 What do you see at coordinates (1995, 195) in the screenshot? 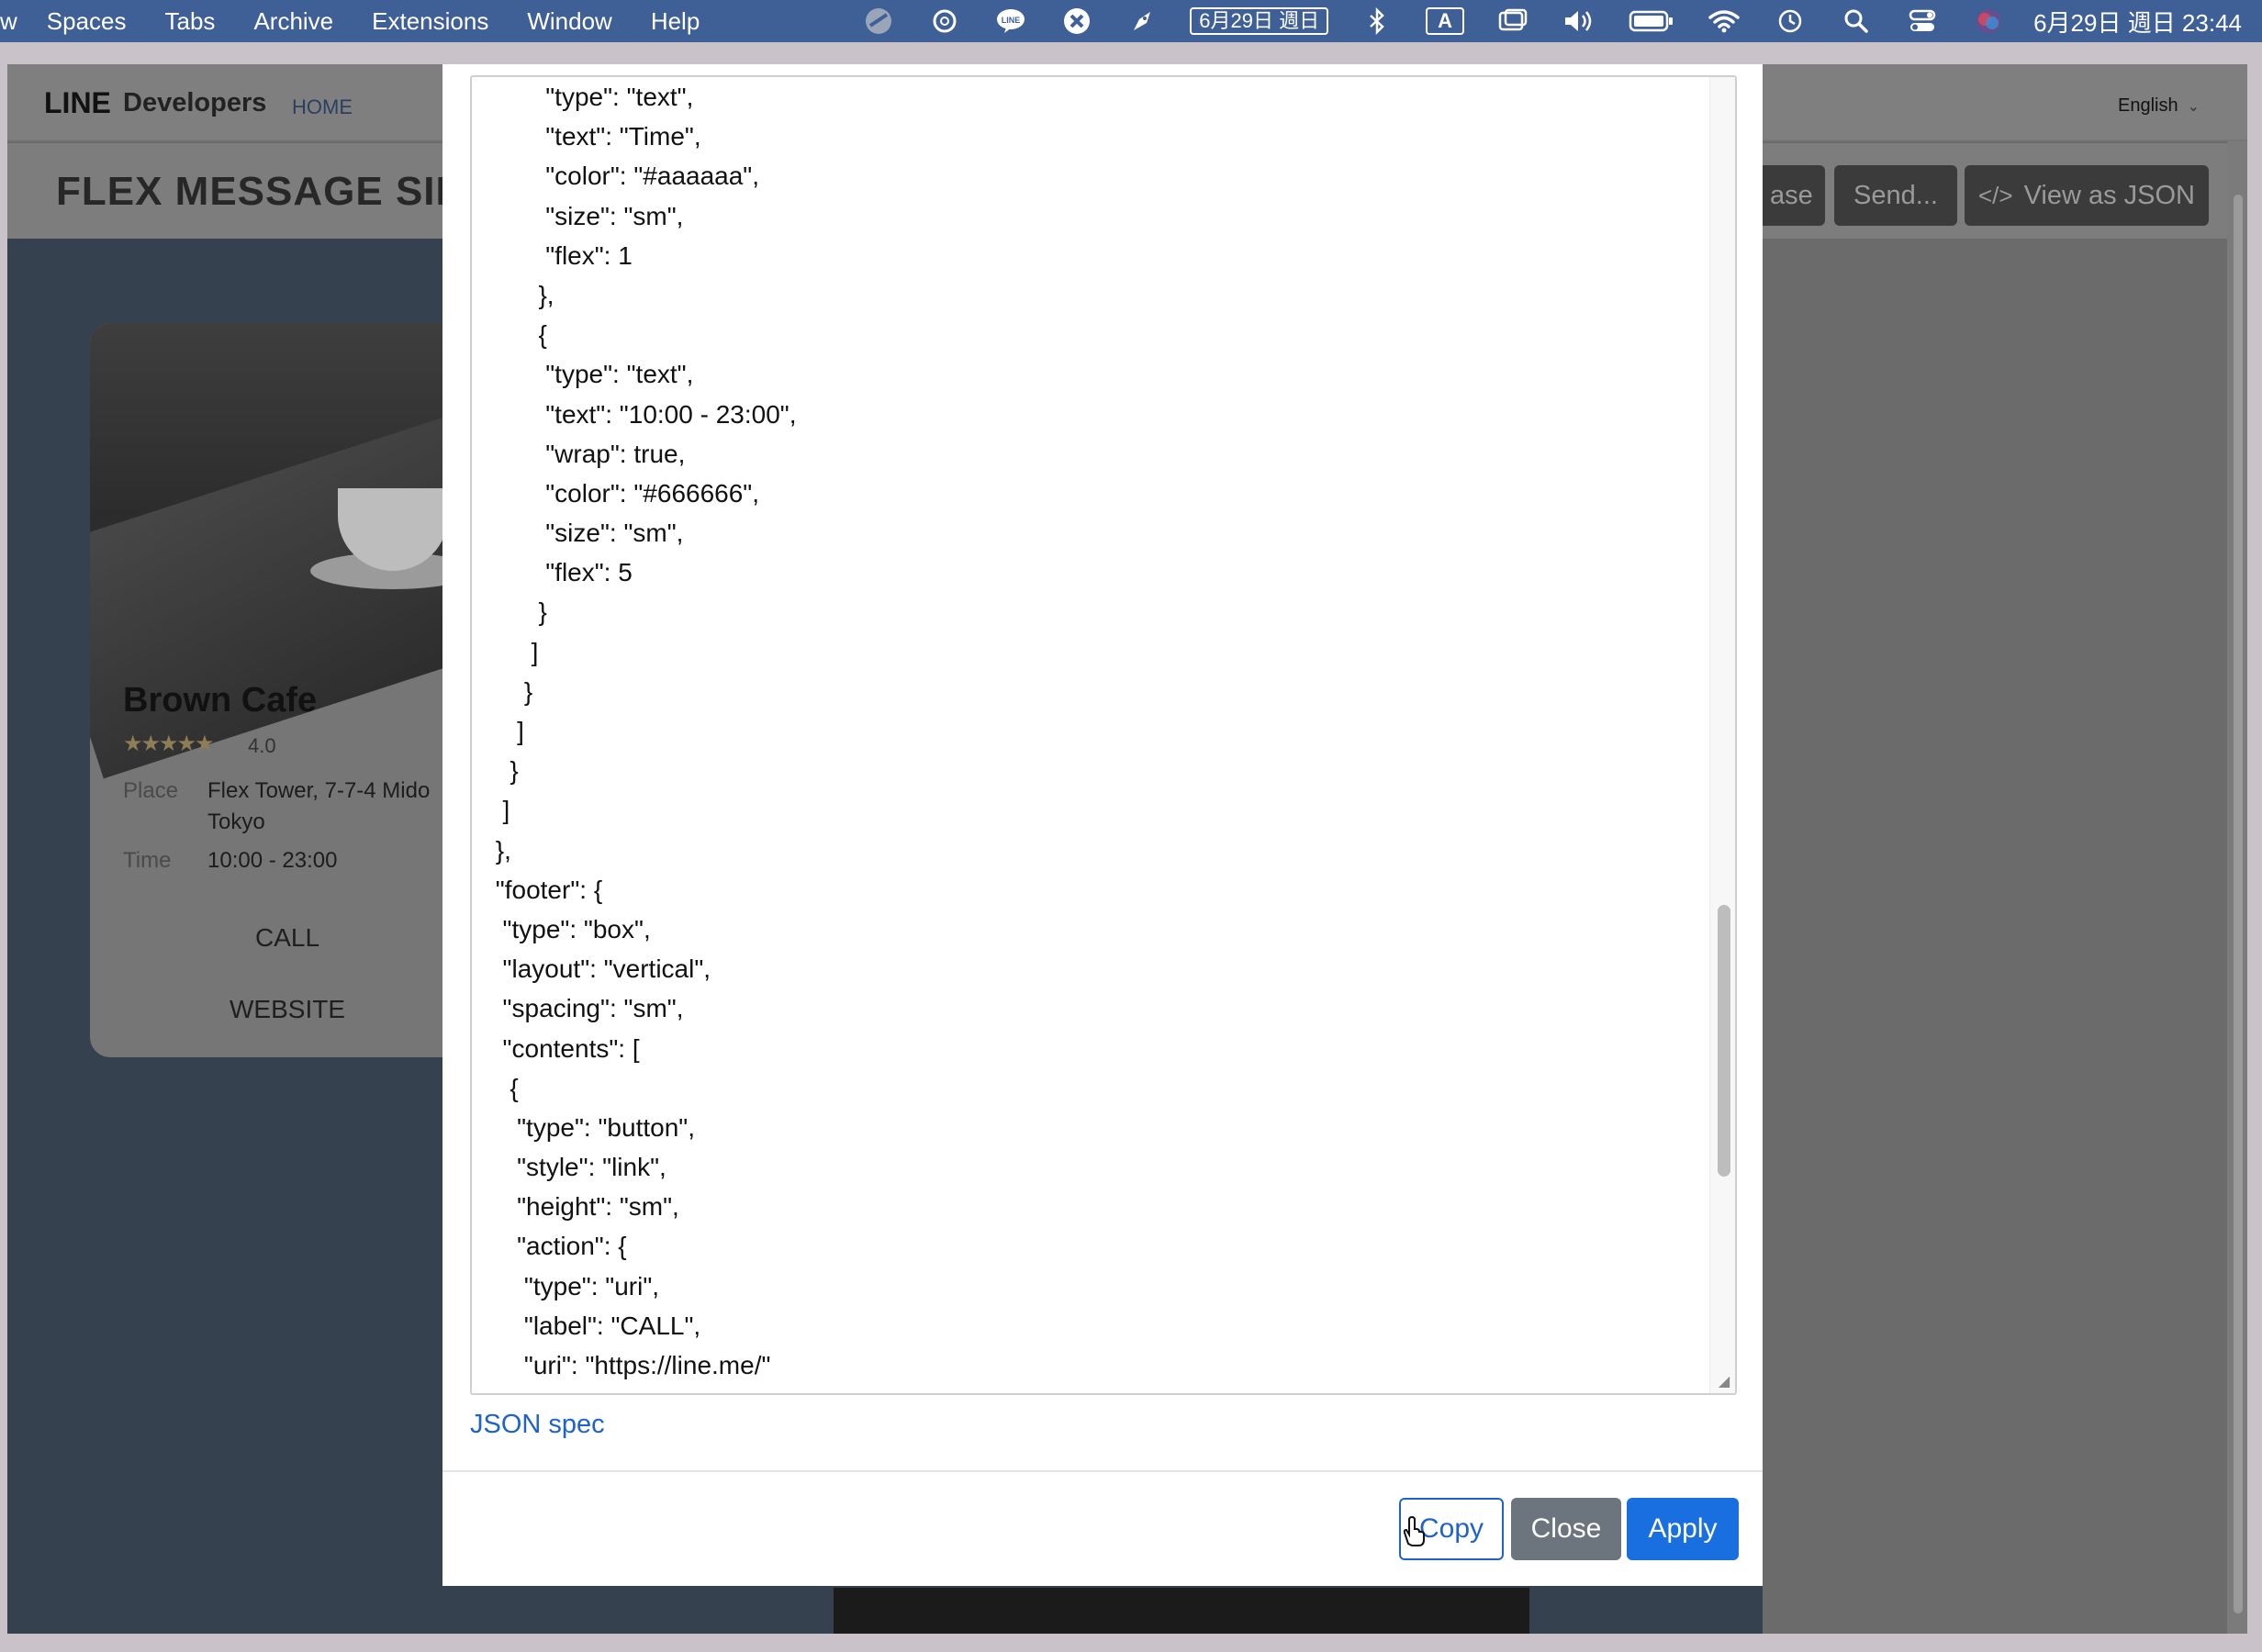
I see `code-icon: </>` at bounding box center [1995, 195].